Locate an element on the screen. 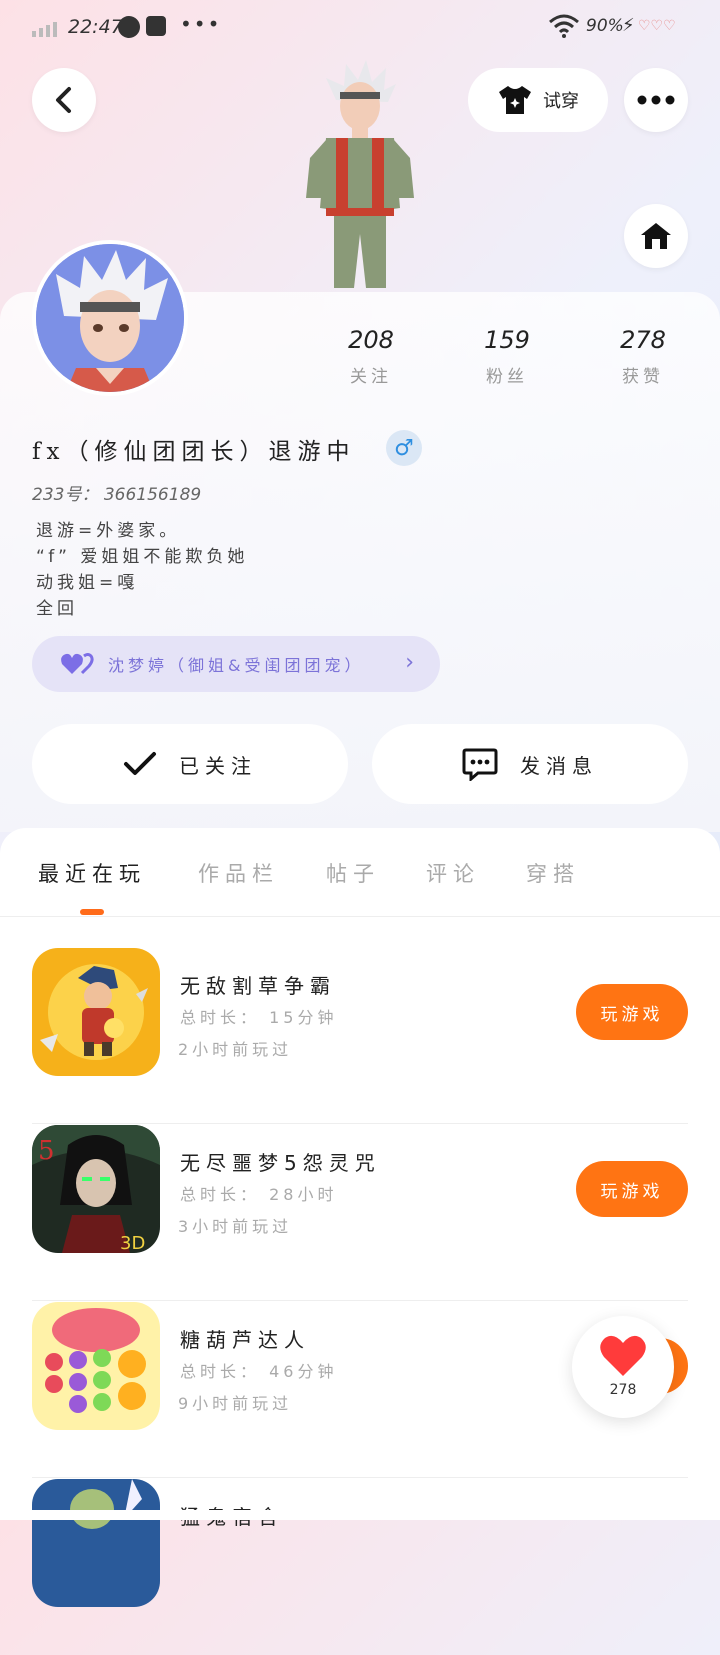 This screenshot has width=720, height=1655. game-title: 无尽噩梦5怨灵咒 is located at coordinates (280, 1163).